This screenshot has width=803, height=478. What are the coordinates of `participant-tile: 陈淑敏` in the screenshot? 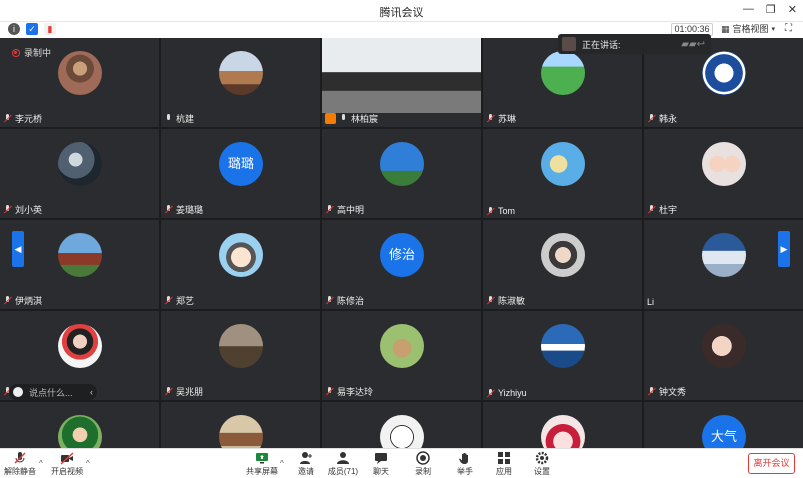 It's located at (562, 264).